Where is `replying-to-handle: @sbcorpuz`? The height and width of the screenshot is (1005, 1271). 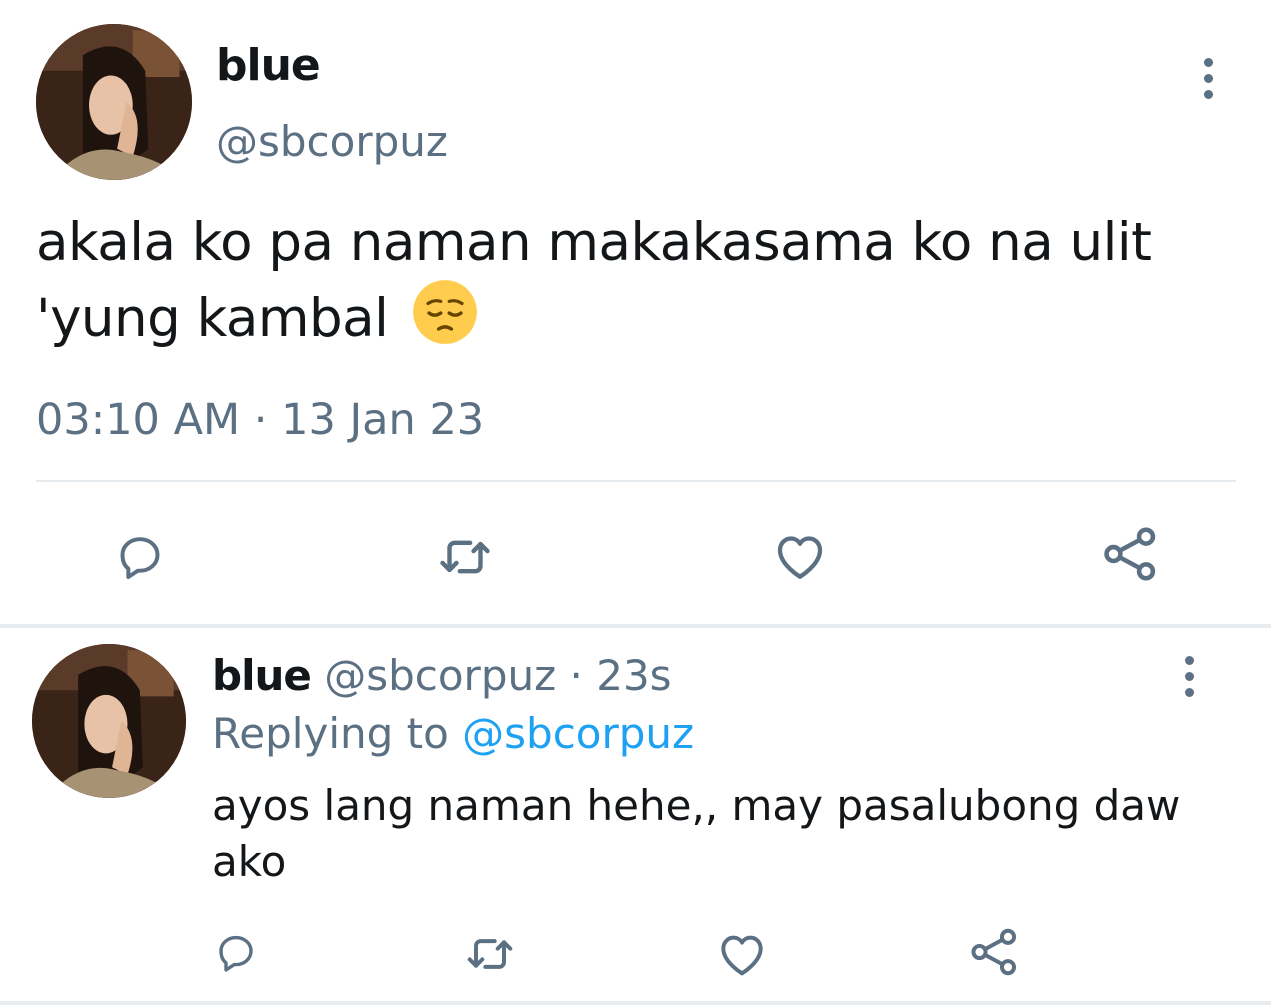 replying-to-handle: @sbcorpuz is located at coordinates (578, 733).